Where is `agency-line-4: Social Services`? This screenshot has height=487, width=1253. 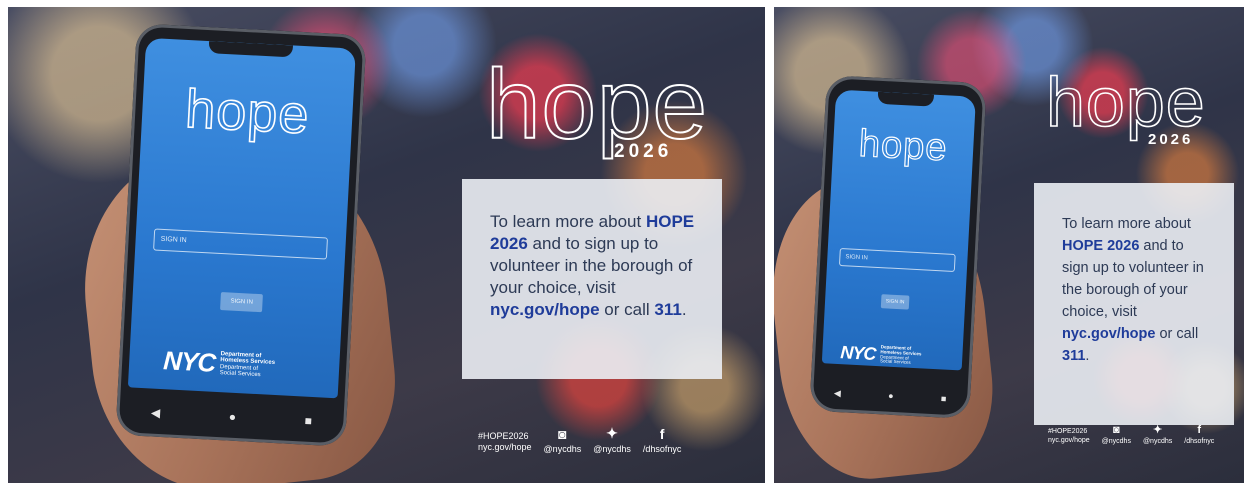
agency-line-4: Social Services is located at coordinates (895, 362).